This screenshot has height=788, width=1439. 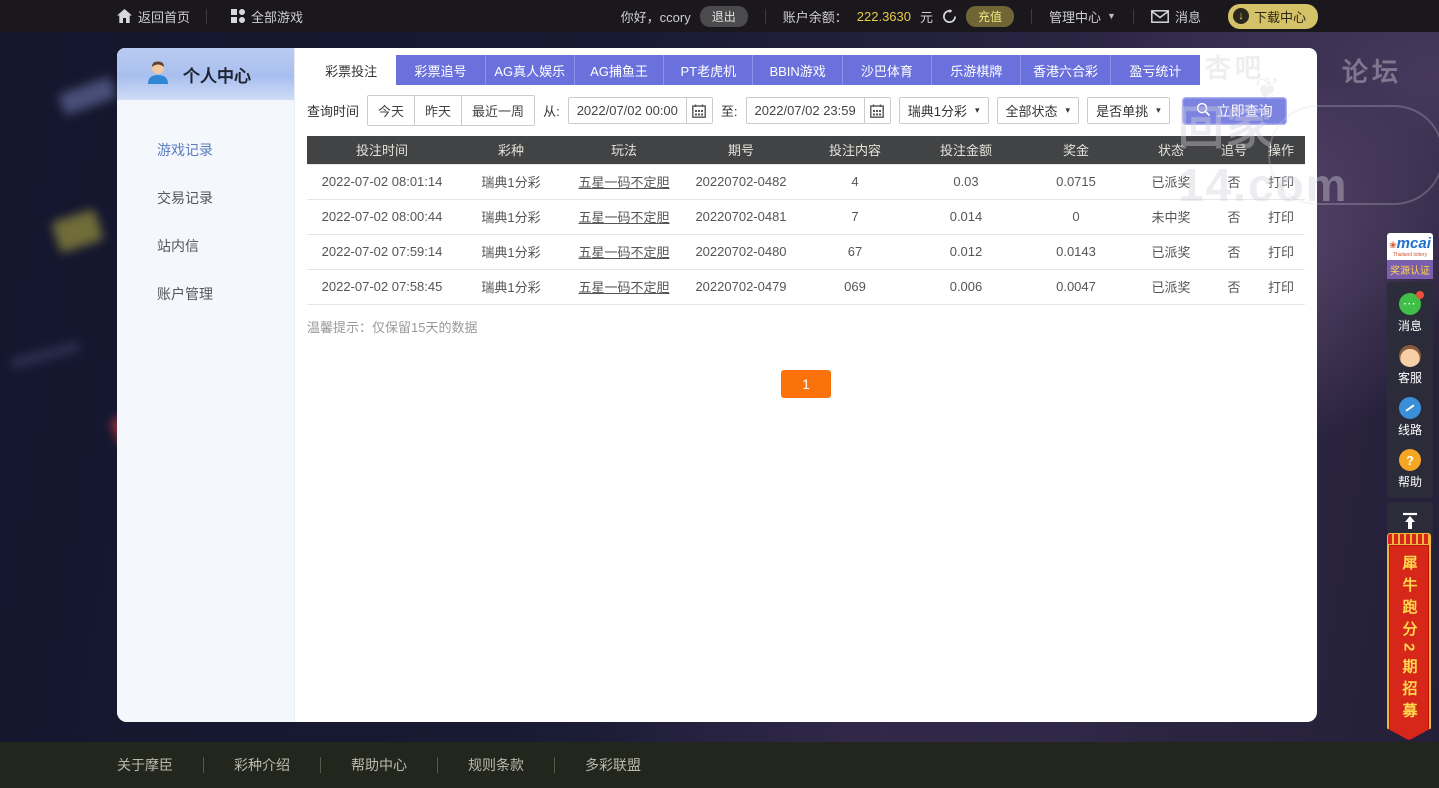 I want to click on back-home-link: 返回首页, so click(x=153, y=16).